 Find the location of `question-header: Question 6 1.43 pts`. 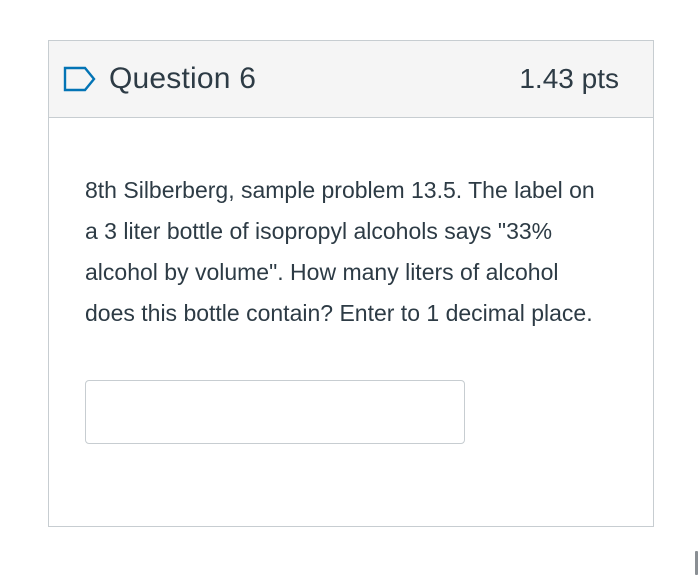

question-header: Question 6 1.43 pts is located at coordinates (351, 79).